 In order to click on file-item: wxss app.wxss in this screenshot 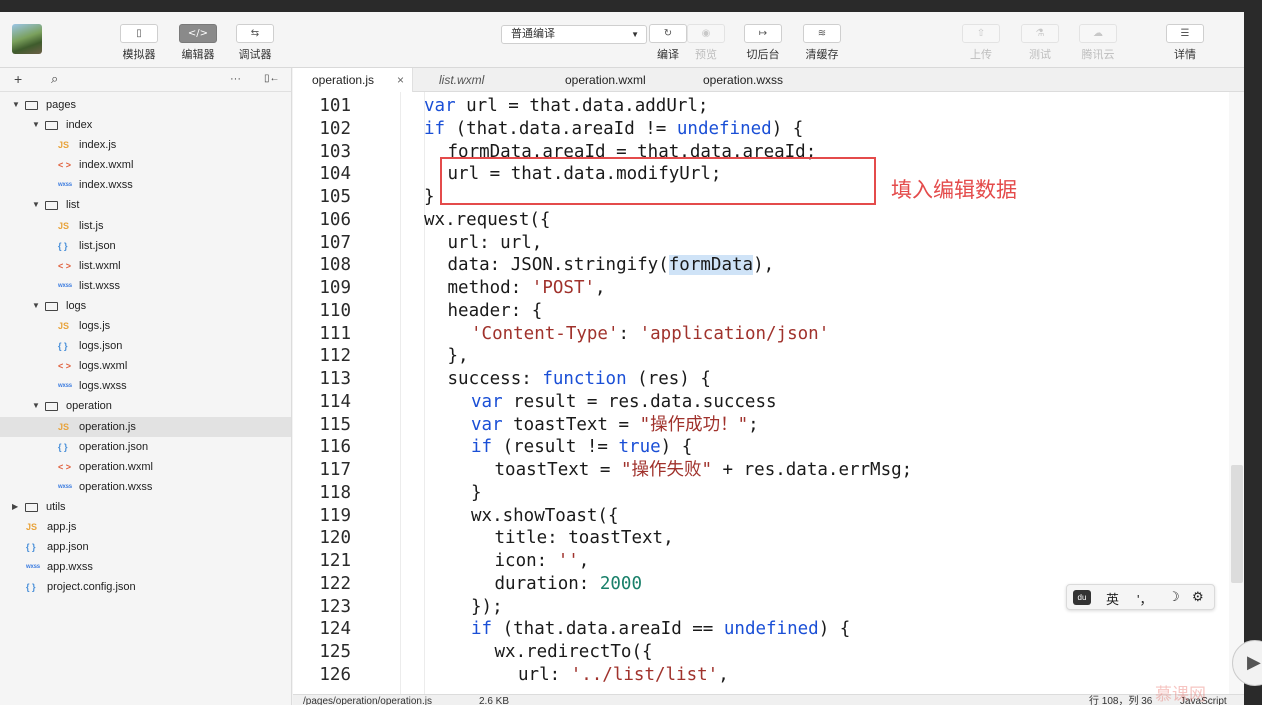, I will do `click(145, 567)`.